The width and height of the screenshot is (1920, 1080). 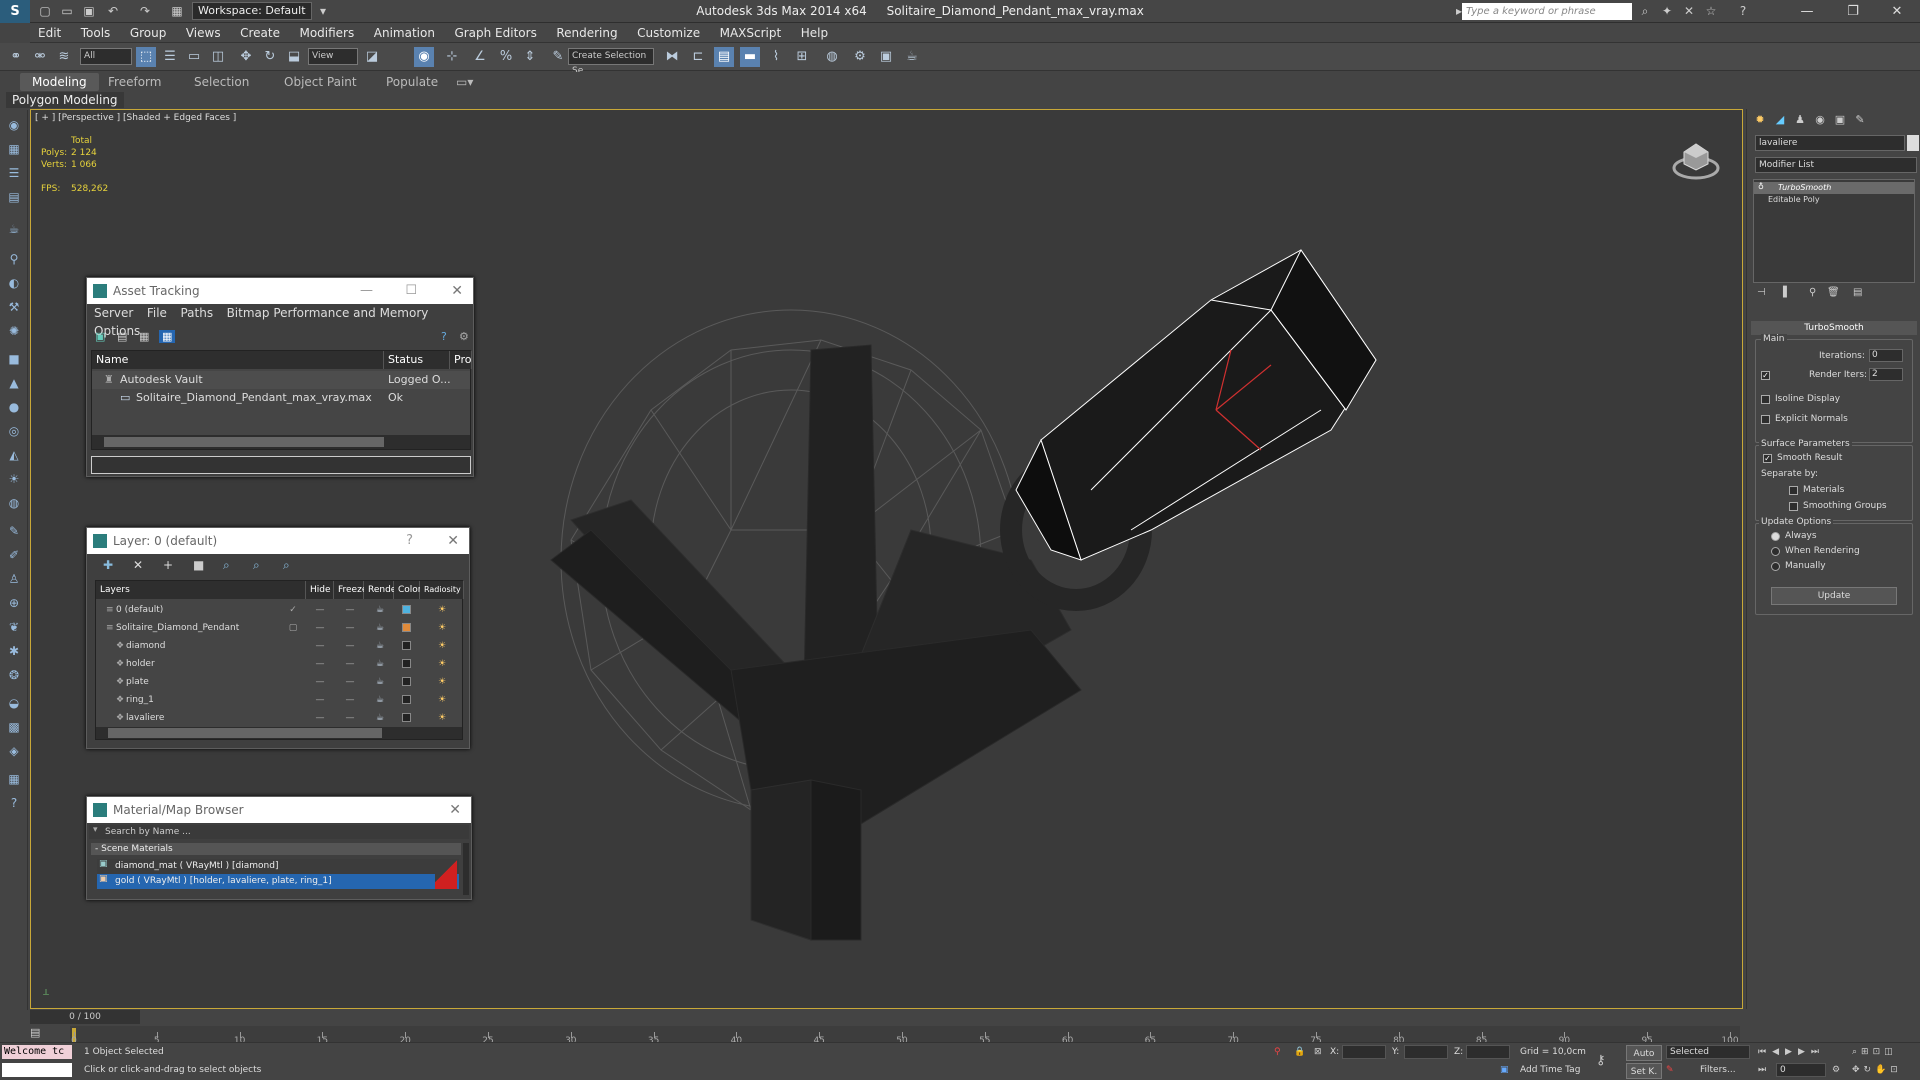 What do you see at coordinates (1765, 419) in the screenshot?
I see `explicit-normals-checkbox` at bounding box center [1765, 419].